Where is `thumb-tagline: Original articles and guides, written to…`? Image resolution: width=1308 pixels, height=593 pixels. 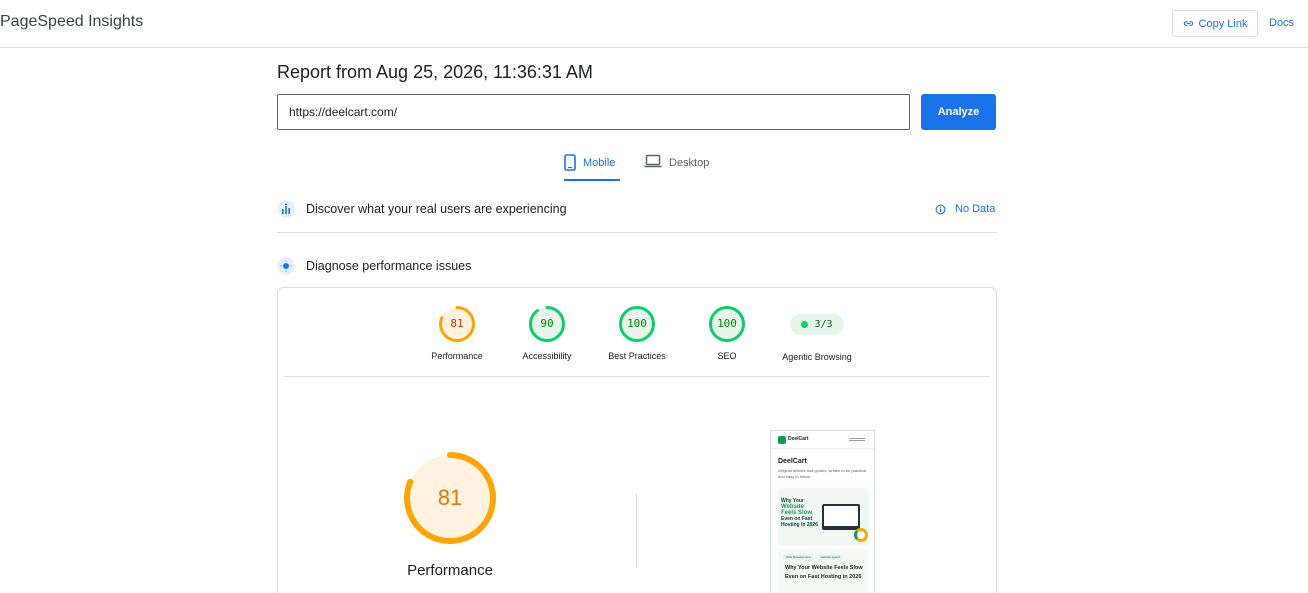
thumb-tagline: Original articles and guides, written to… is located at coordinates (822, 473).